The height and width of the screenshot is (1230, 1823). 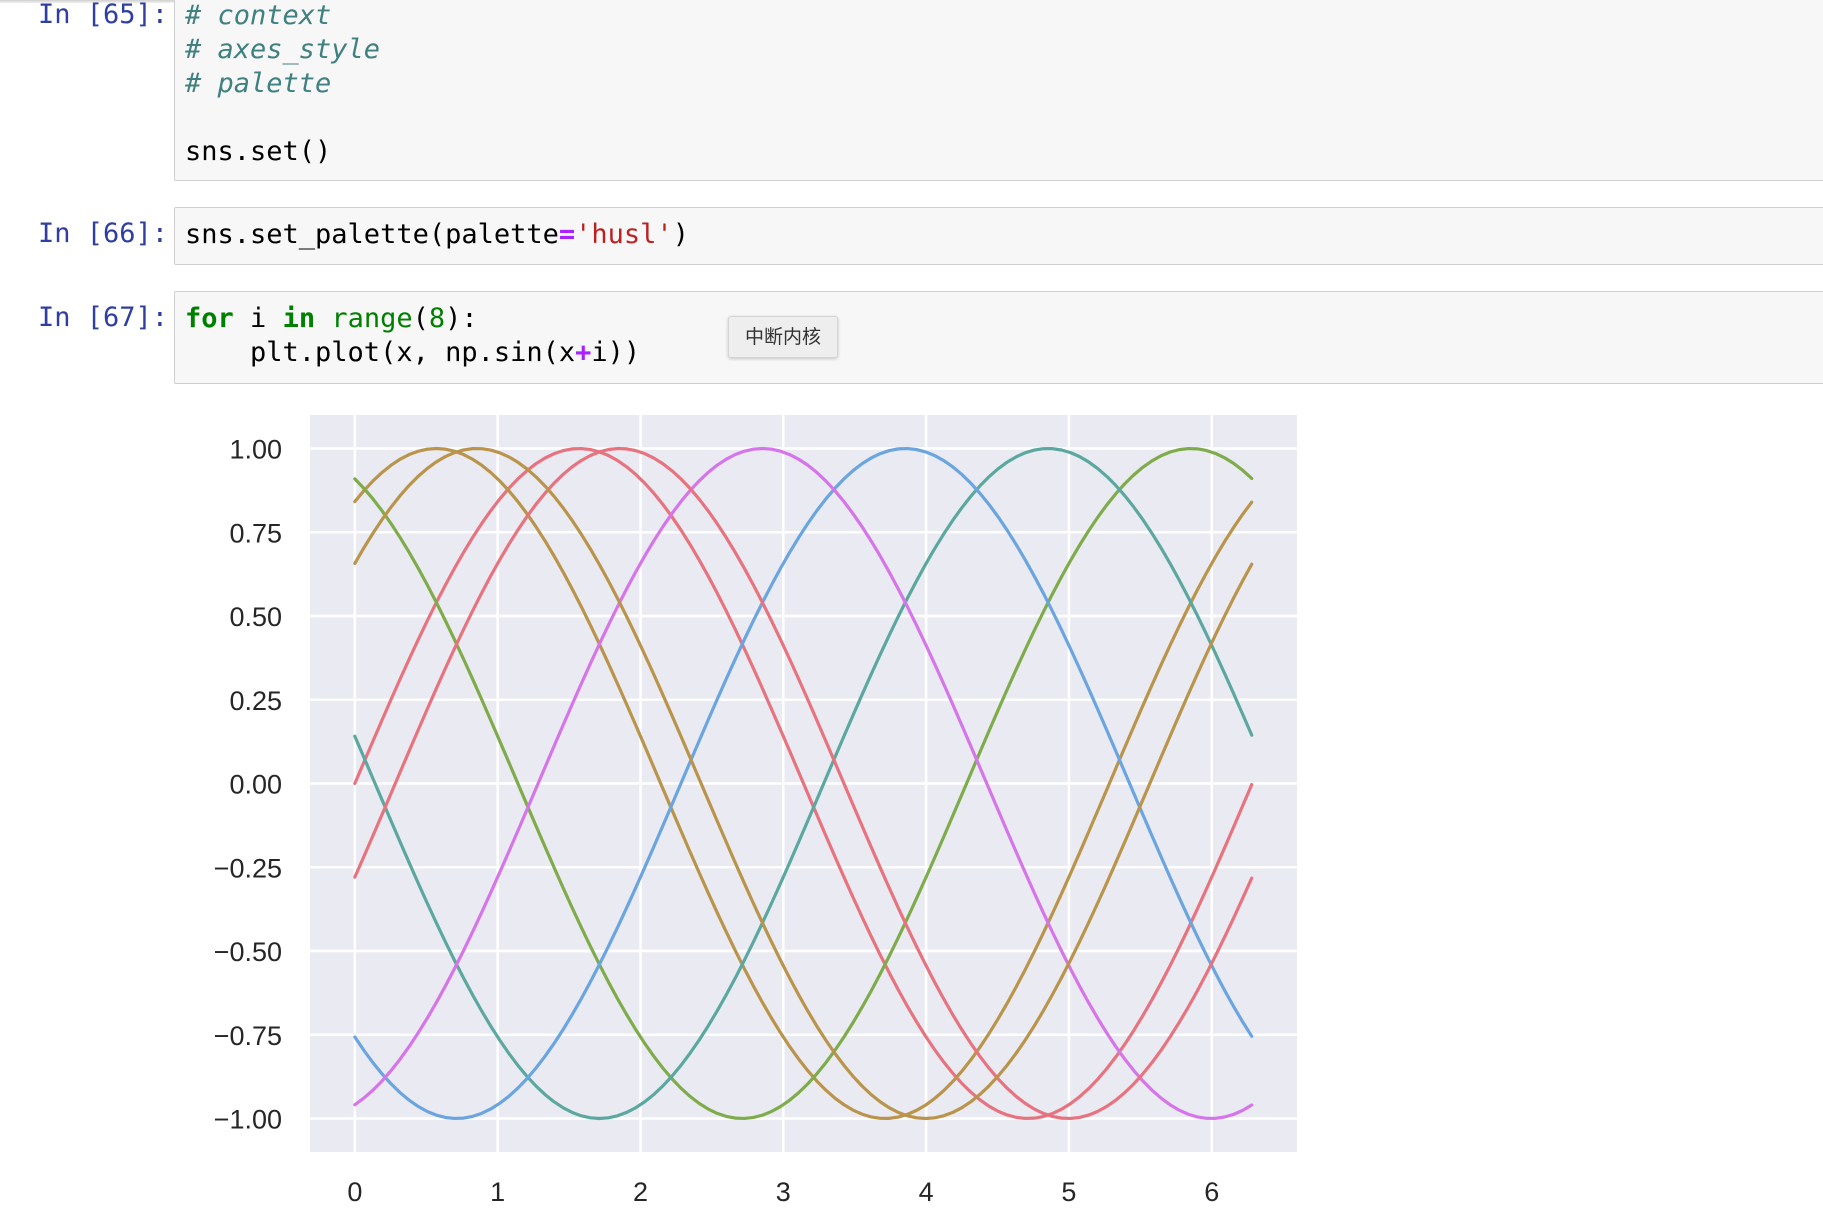 I want to click on x-tick-label: 6, so click(x=1211, y=1192).